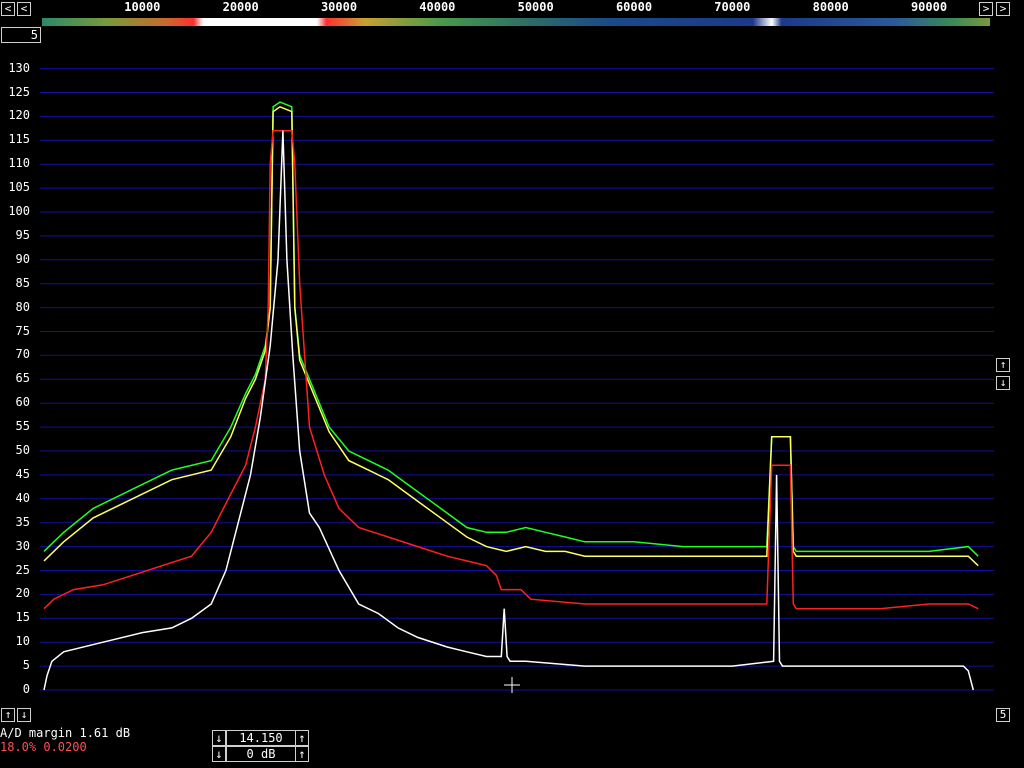  I want to click on gain-display: 0 dB, so click(261, 754).